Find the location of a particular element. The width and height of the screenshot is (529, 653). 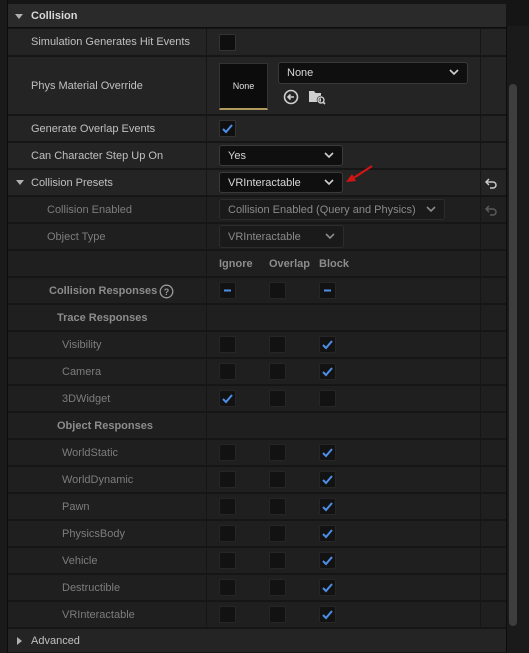

row-advanced: Advanced is located at coordinates (257, 641).